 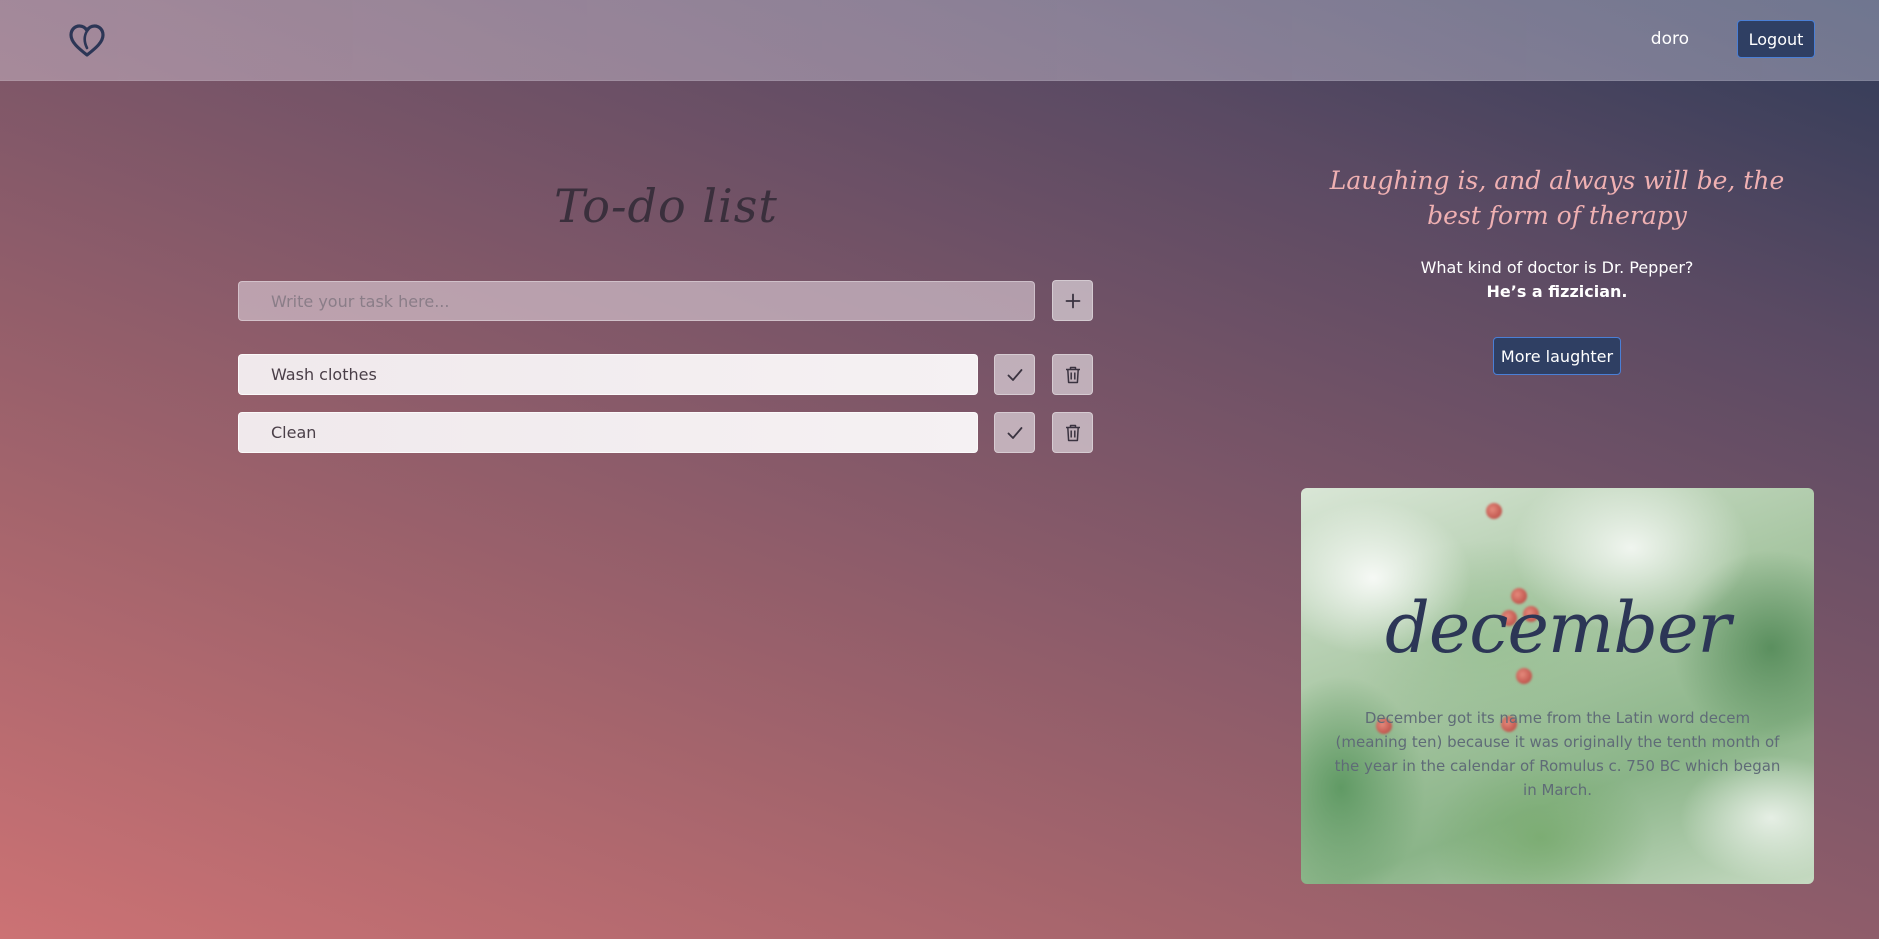 What do you see at coordinates (1557, 356) in the screenshot?
I see `more-laughter-button: More laughter` at bounding box center [1557, 356].